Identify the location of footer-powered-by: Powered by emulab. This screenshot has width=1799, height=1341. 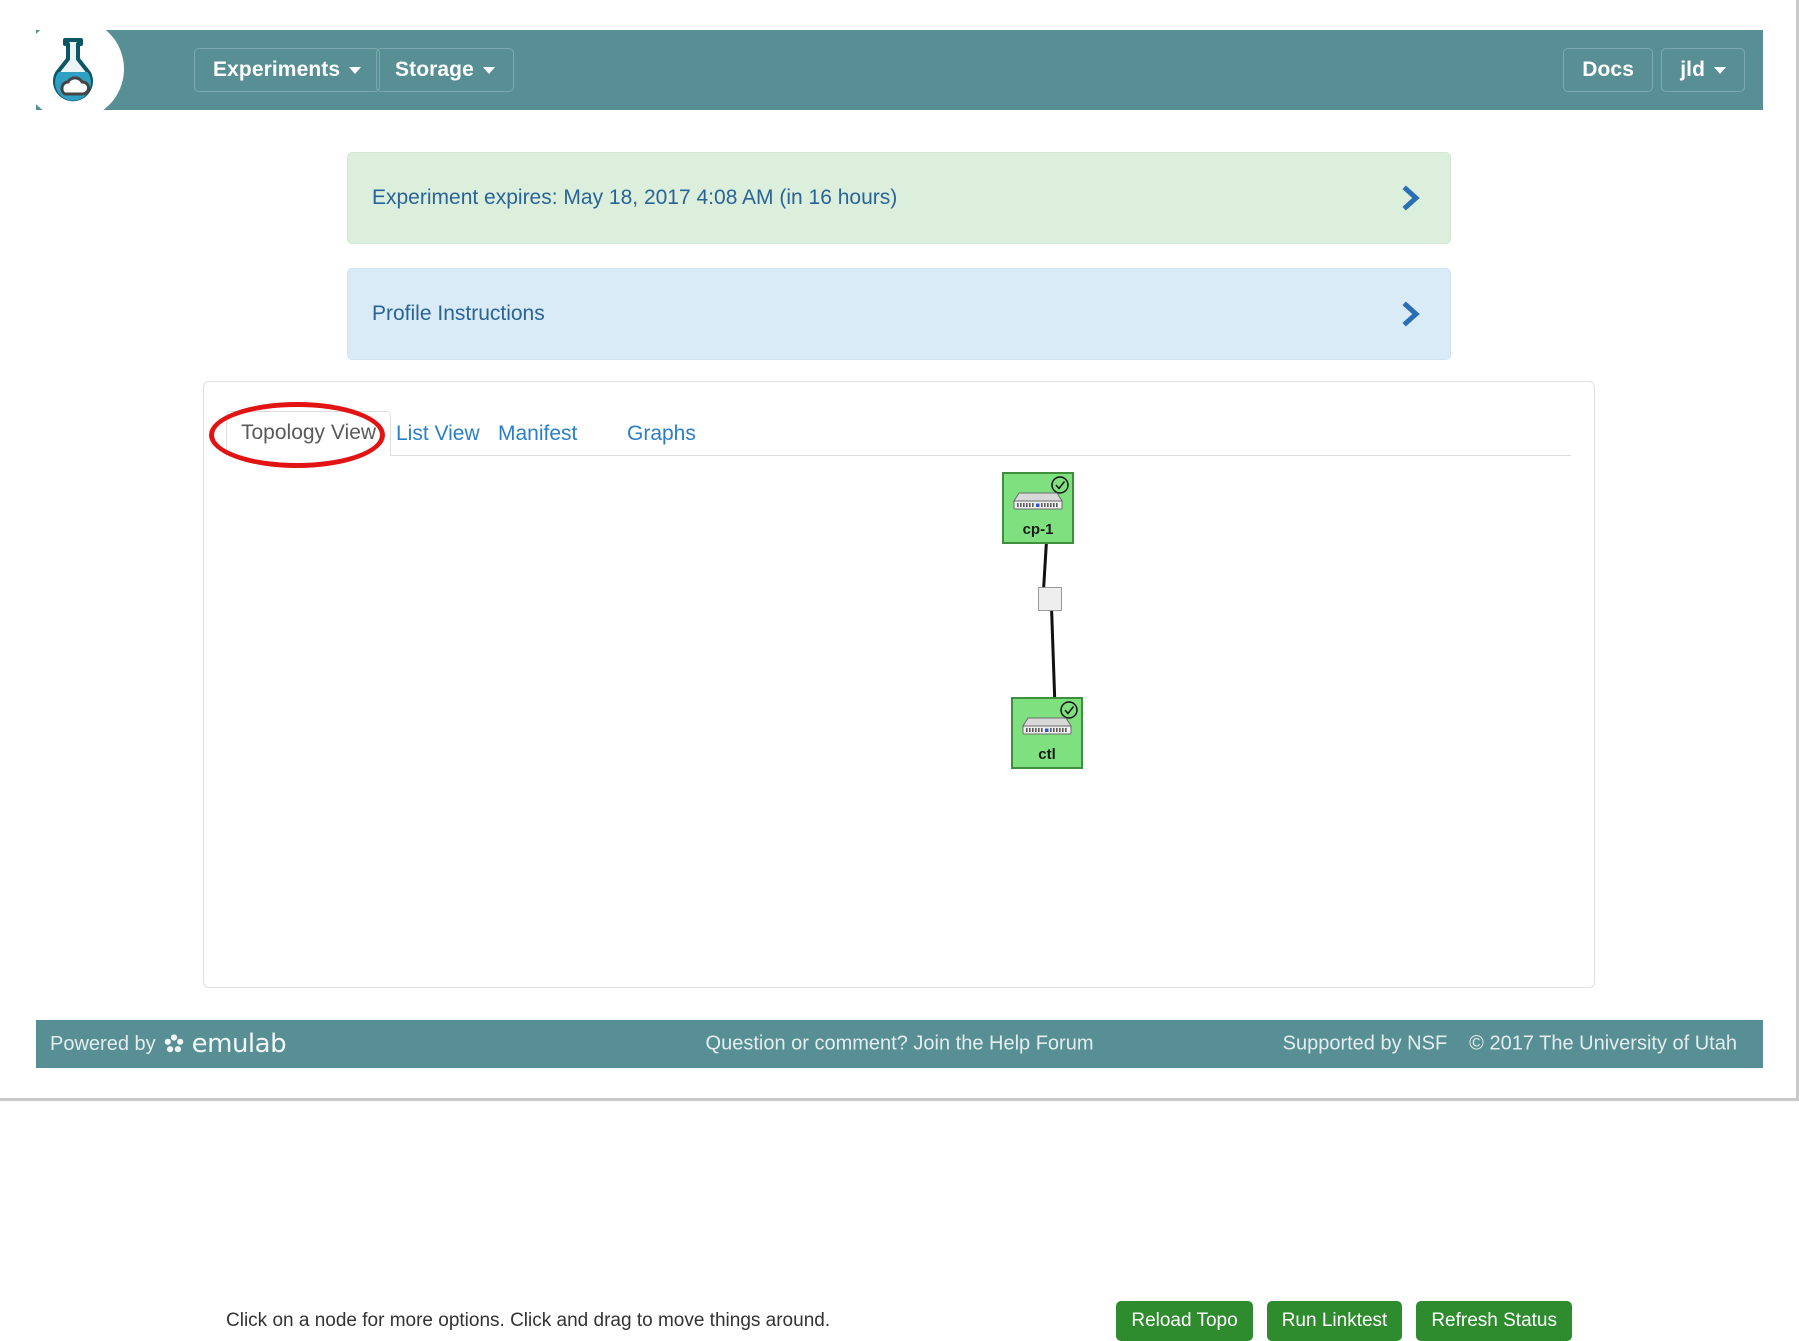
(168, 1044).